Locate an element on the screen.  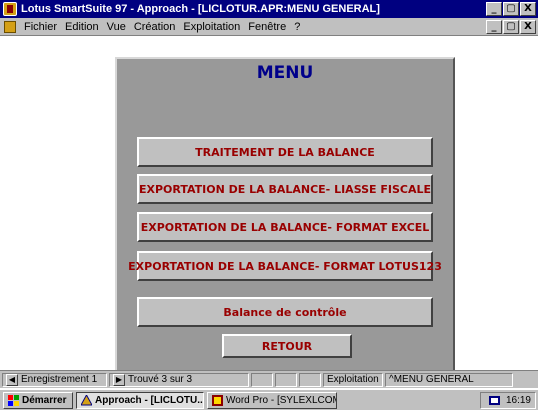
found-label: Trouvé 3 sur 3 is located at coordinates (160, 379).